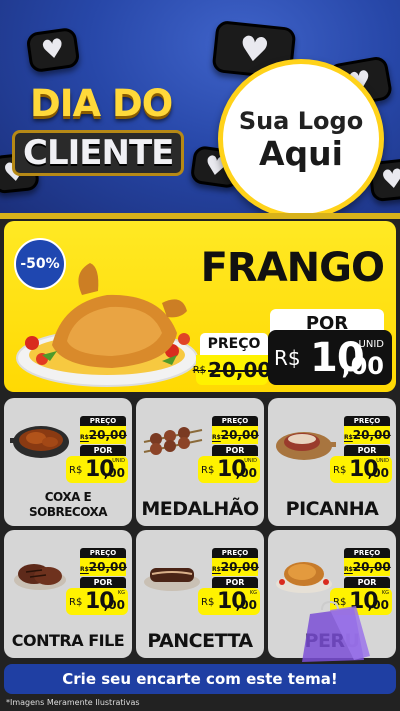 The width and height of the screenshot is (400, 711). What do you see at coordinates (336, 631) in the screenshot?
I see `shopping-bag-icon` at bounding box center [336, 631].